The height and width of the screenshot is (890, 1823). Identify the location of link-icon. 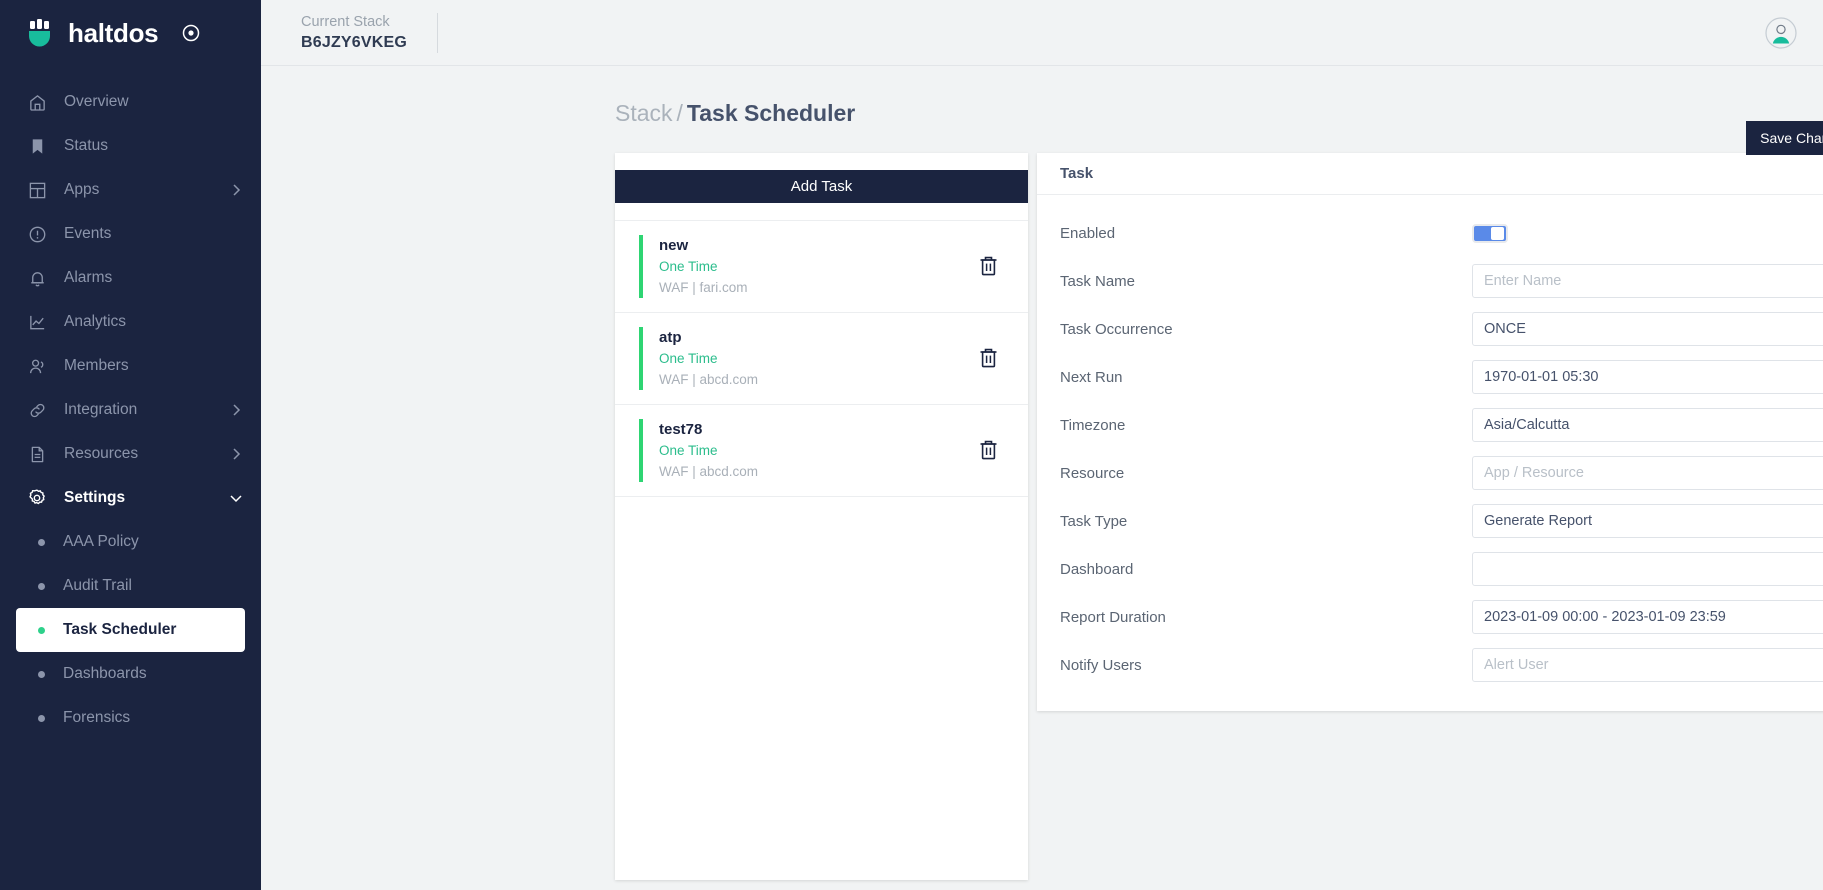
(37, 410).